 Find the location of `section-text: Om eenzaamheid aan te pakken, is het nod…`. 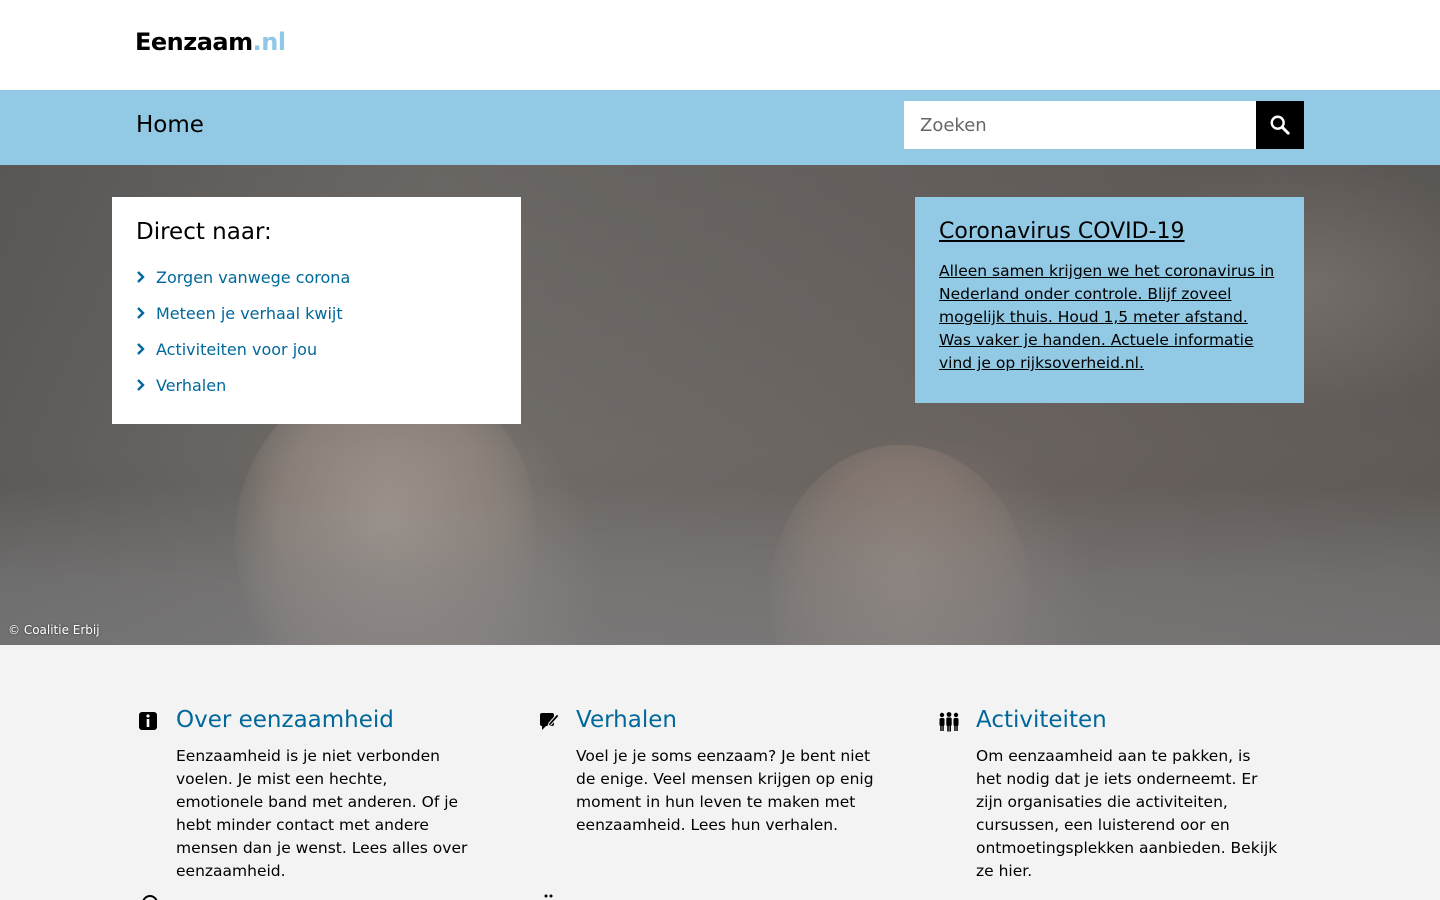

section-text: Om eenzaamheid aan te pakken, is het nod… is located at coordinates (1127, 813).